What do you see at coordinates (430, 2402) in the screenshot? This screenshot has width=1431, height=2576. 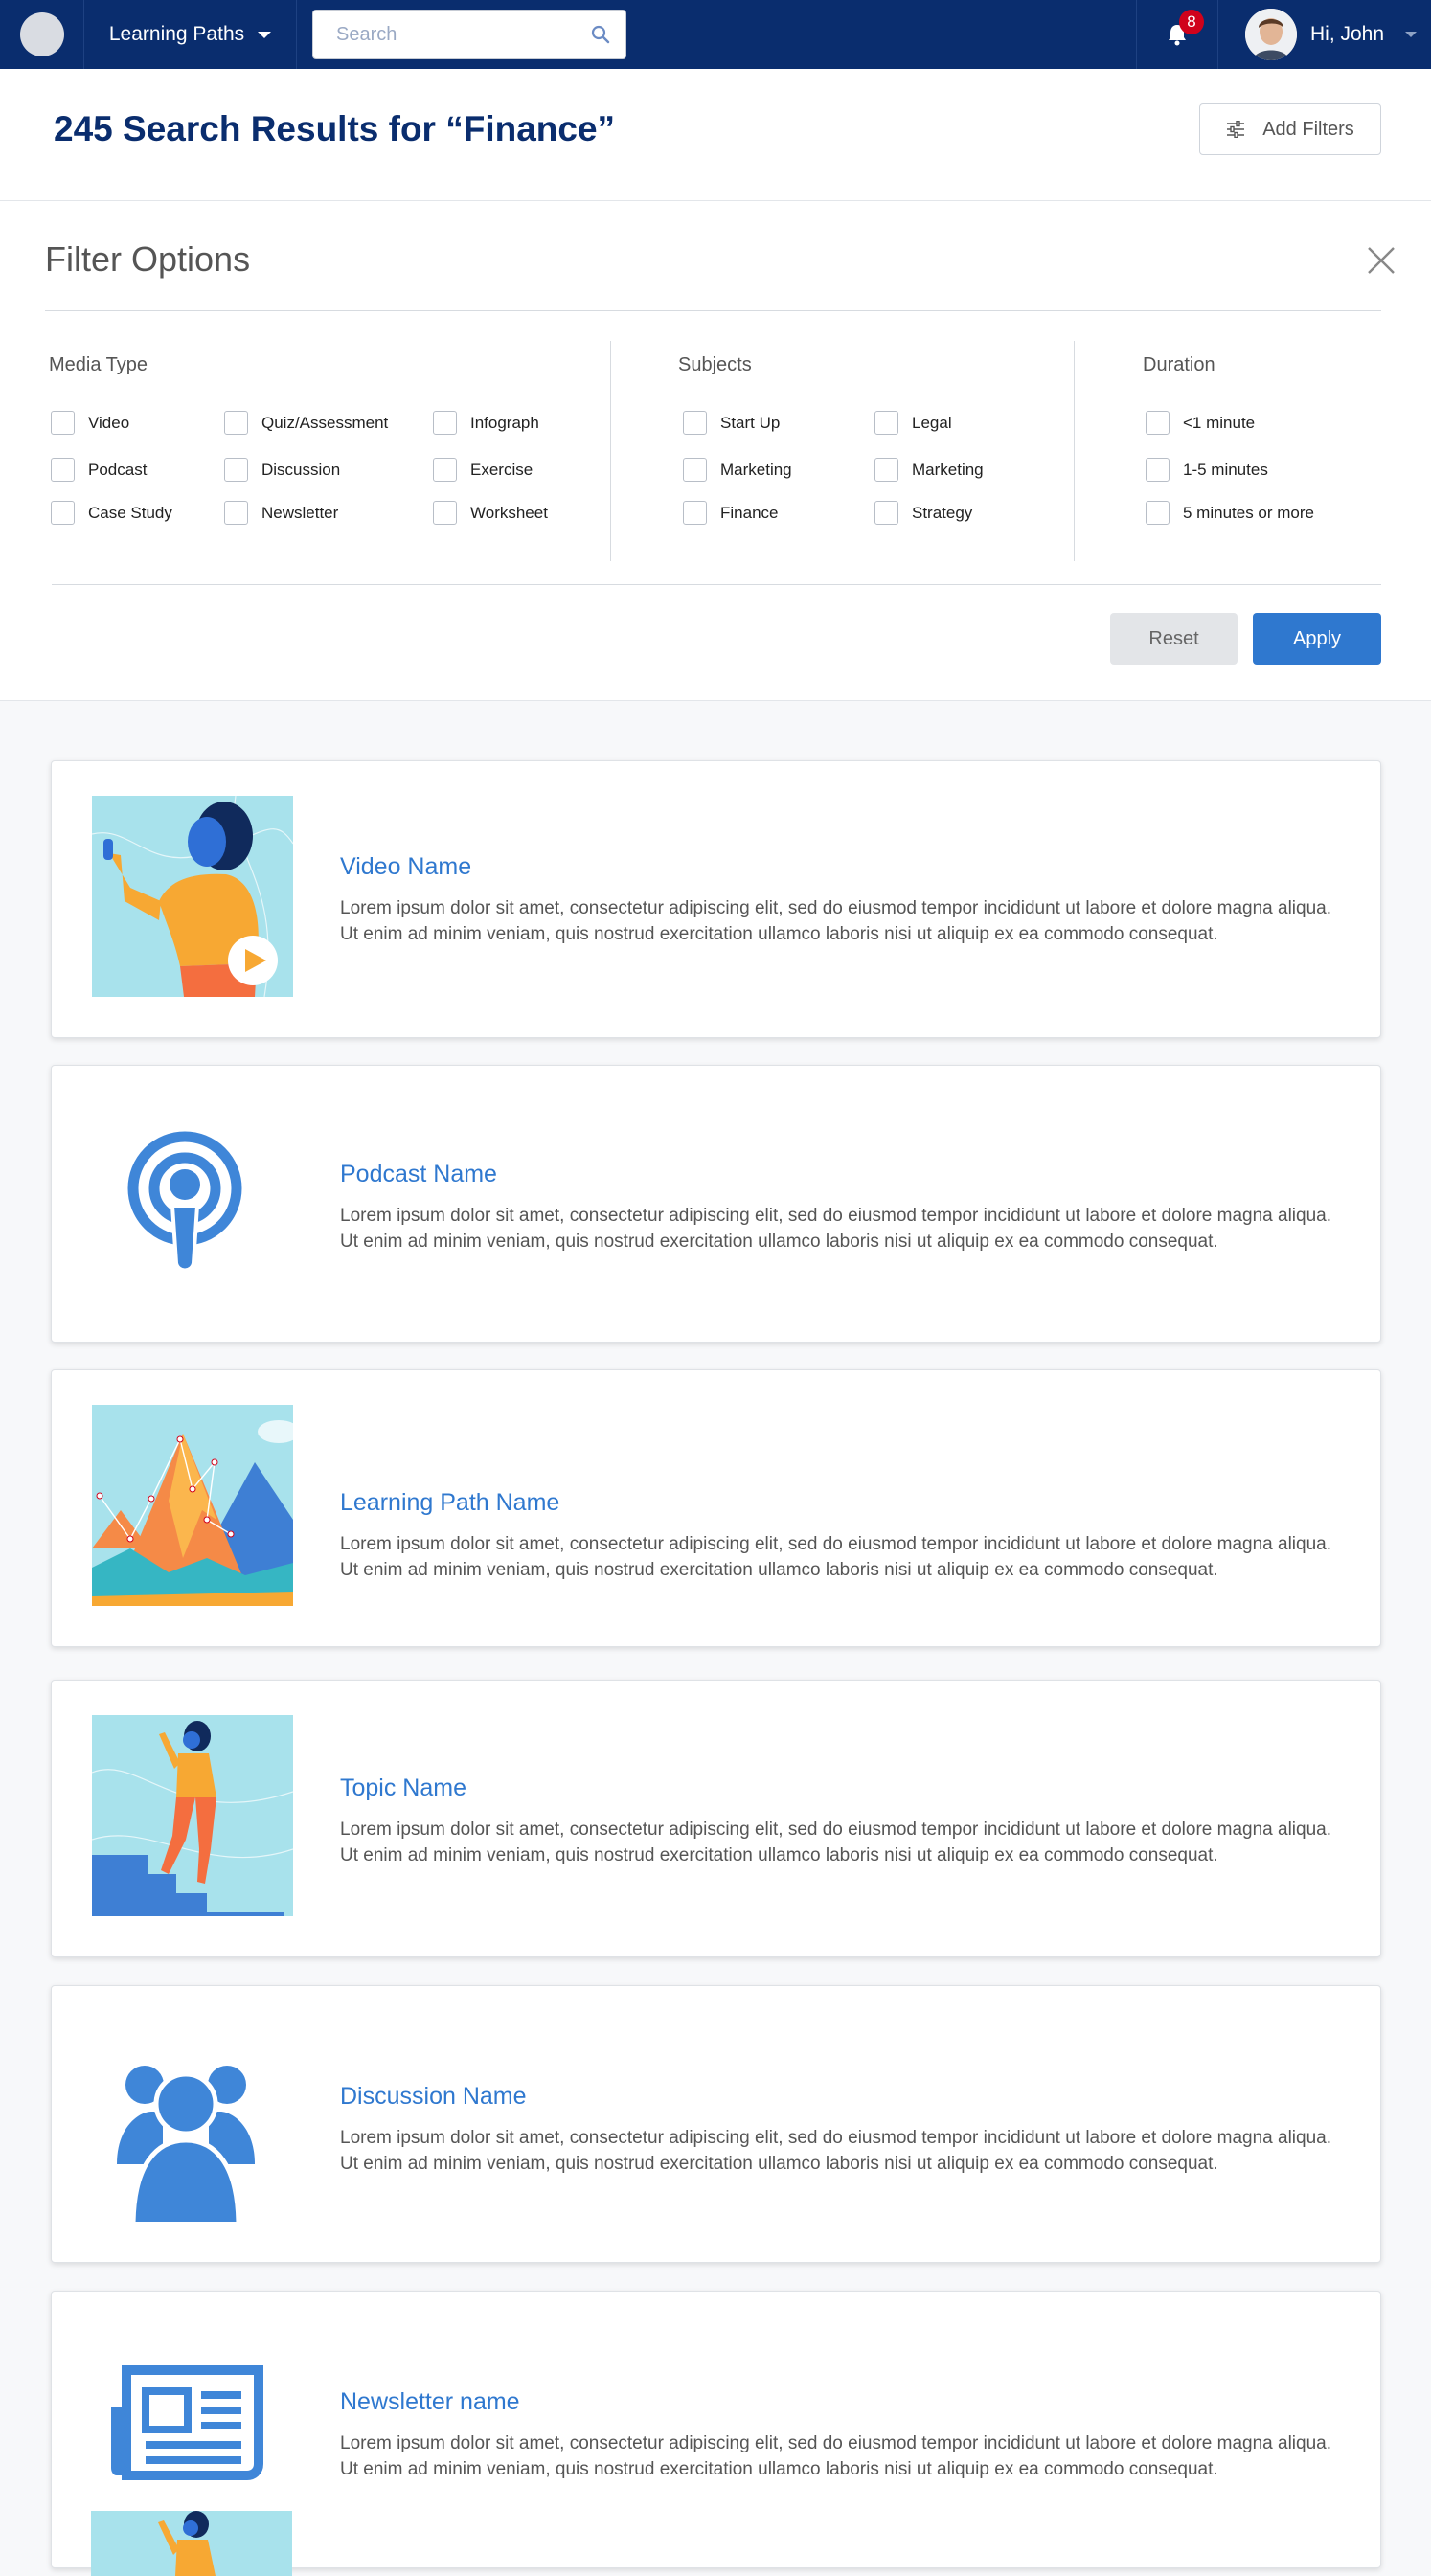 I see `card-title: Newsletter name` at bounding box center [430, 2402].